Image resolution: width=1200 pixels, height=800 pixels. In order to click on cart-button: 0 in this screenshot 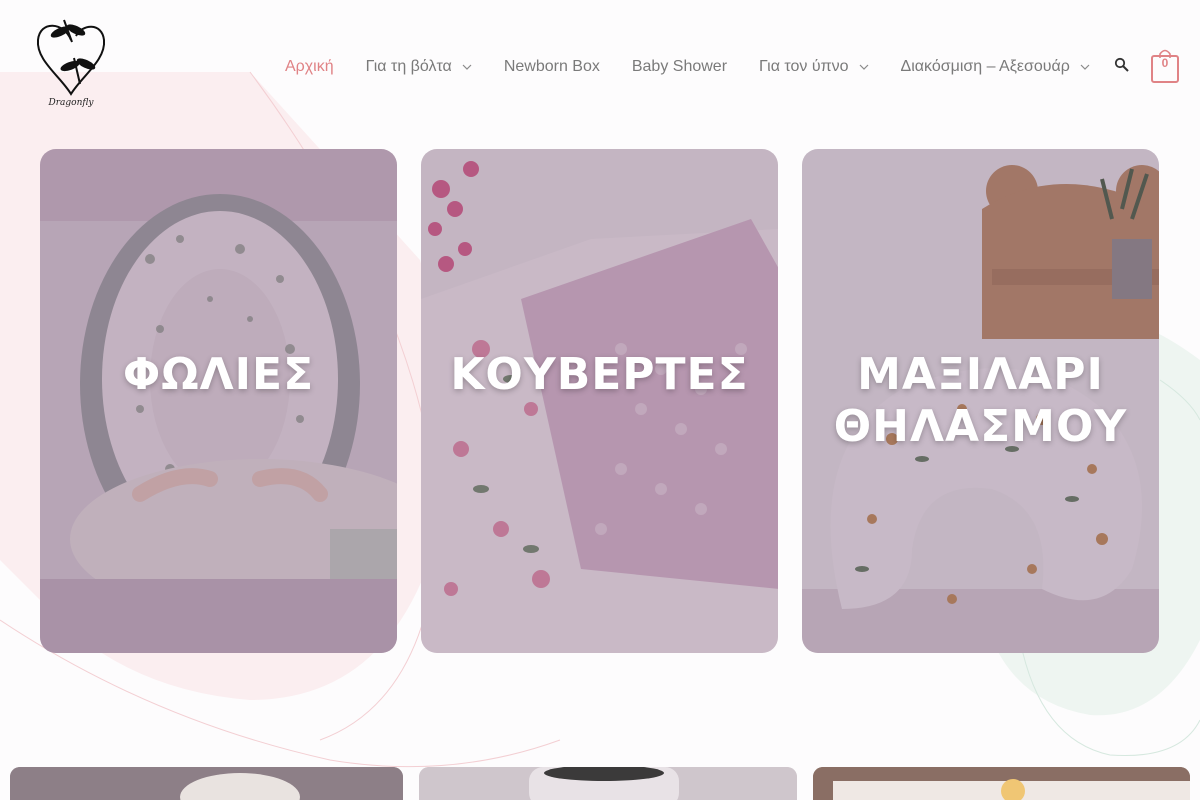, I will do `click(1165, 65)`.